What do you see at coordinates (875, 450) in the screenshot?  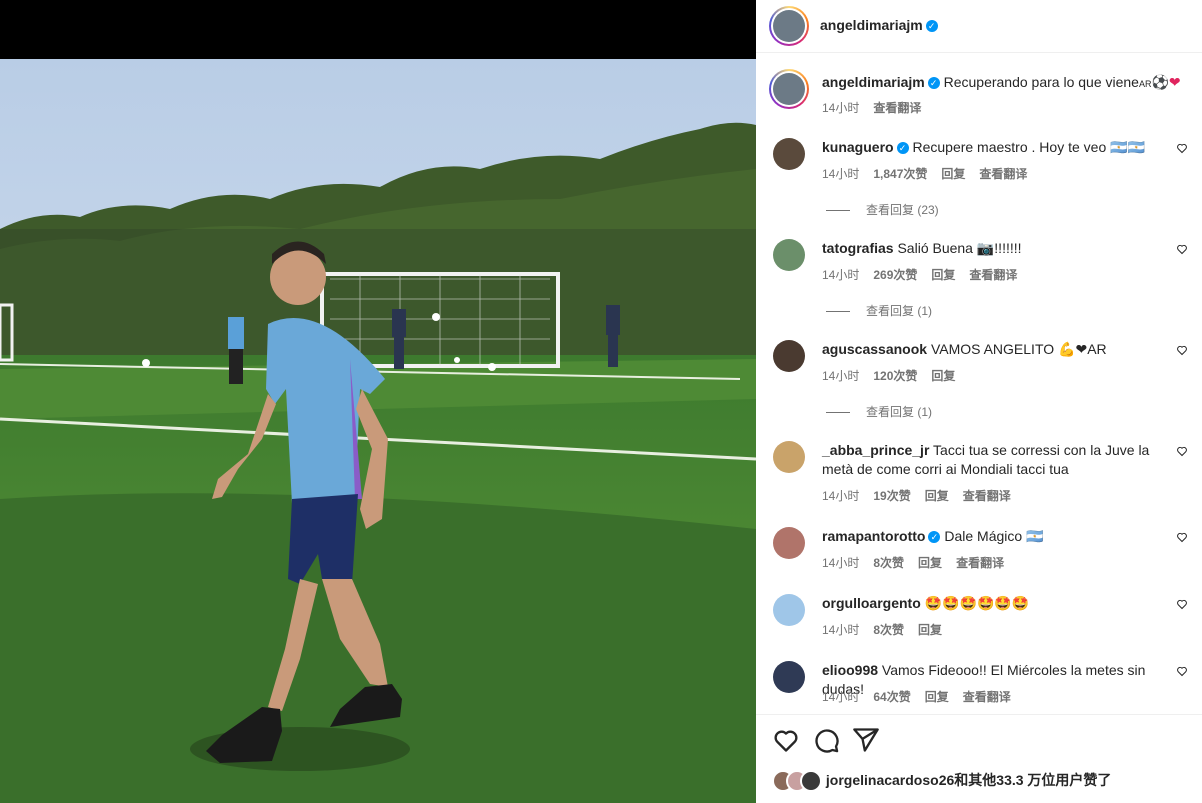 I see `commenter-username: _abba_prince_jr` at bounding box center [875, 450].